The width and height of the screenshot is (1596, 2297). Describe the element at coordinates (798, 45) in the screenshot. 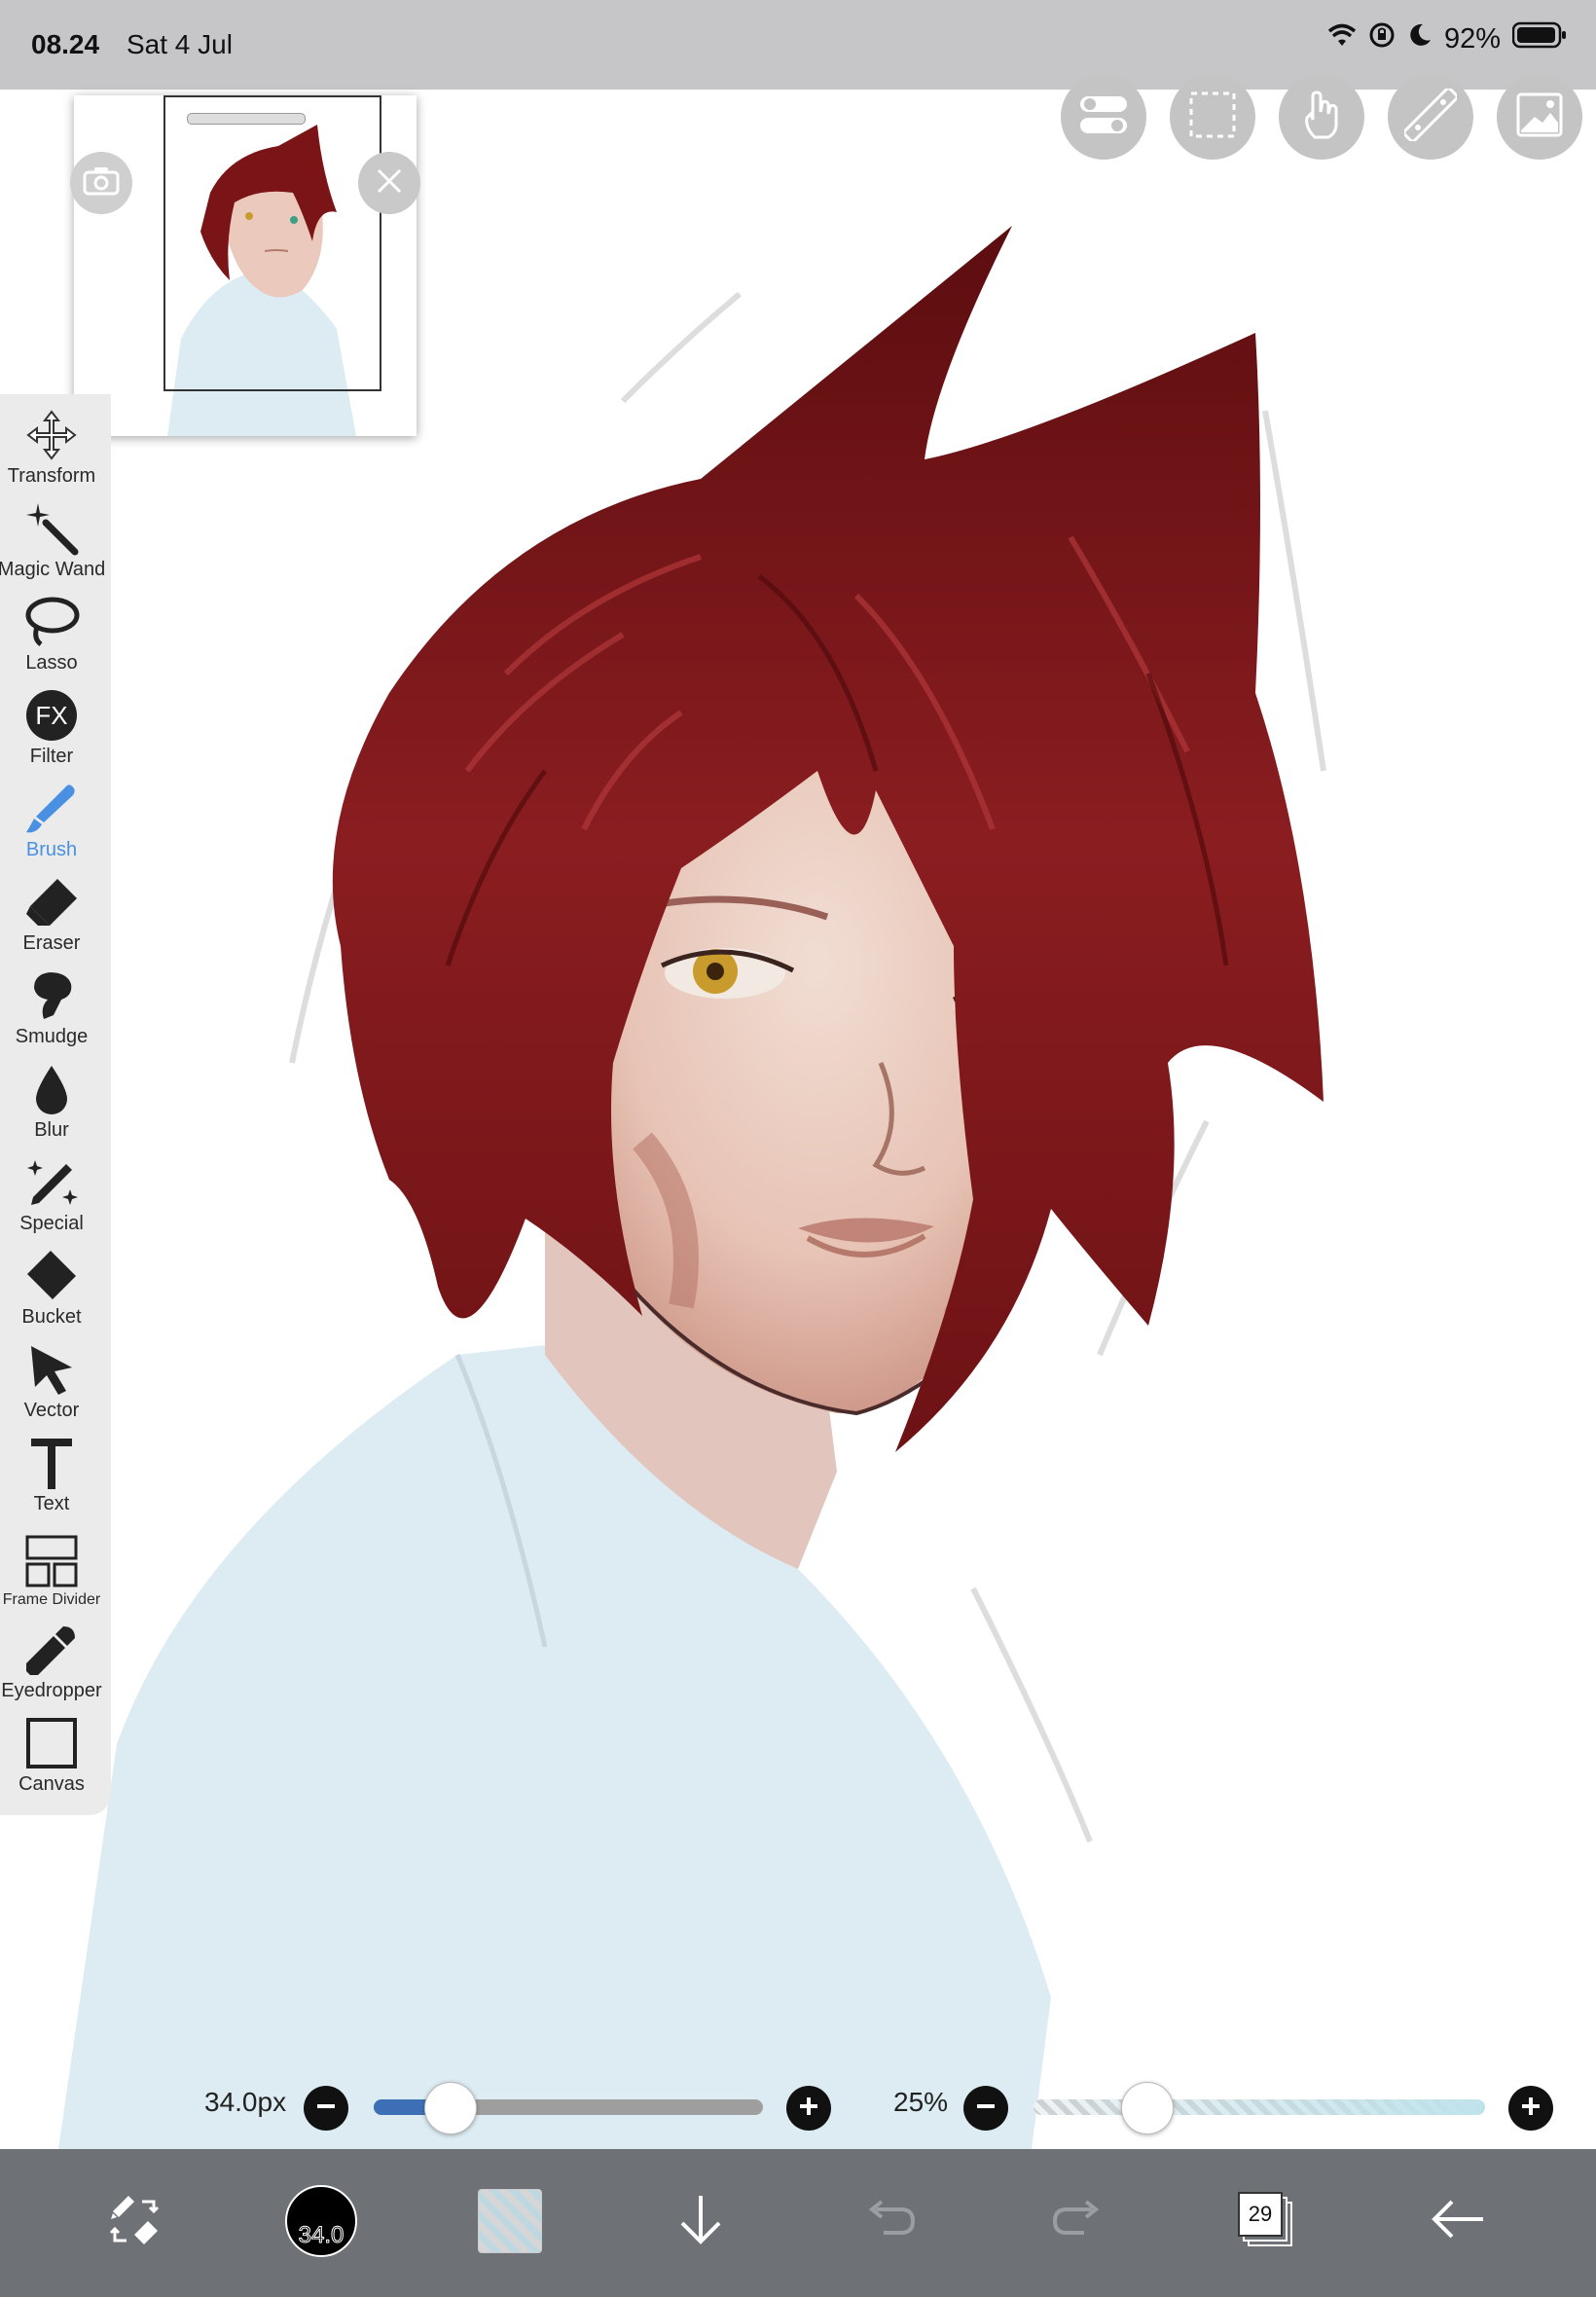

I see `status-bar: 08.24 Sat 4 Jul 92%` at that location.